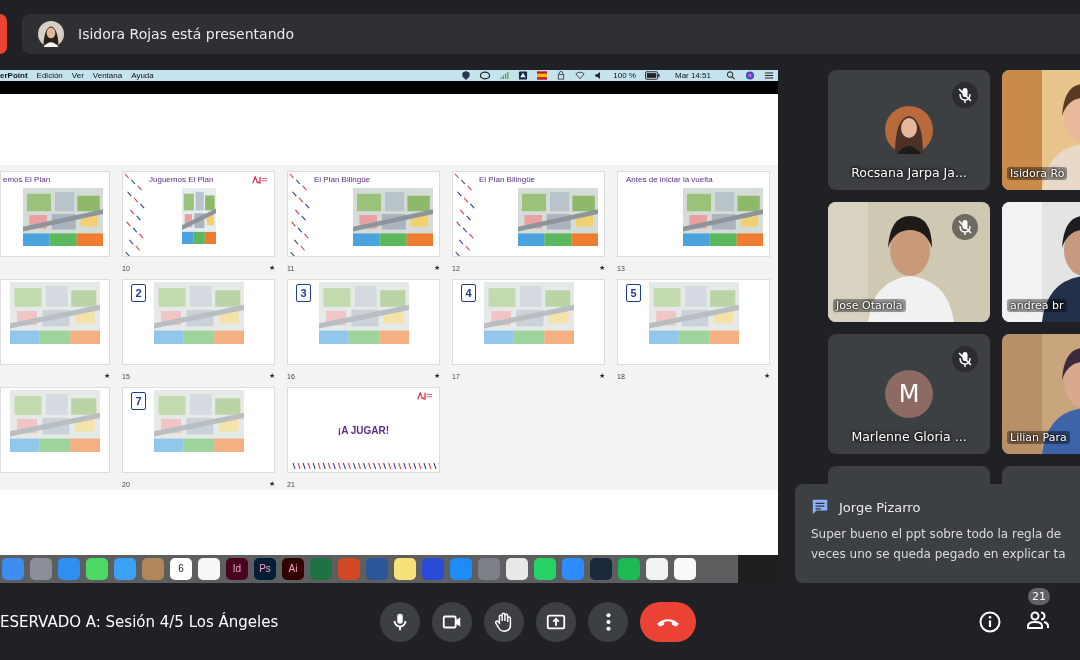 The height and width of the screenshot is (660, 1080). What do you see at coordinates (693, 322) in the screenshot?
I see `slide-thumbnail: 5` at bounding box center [693, 322].